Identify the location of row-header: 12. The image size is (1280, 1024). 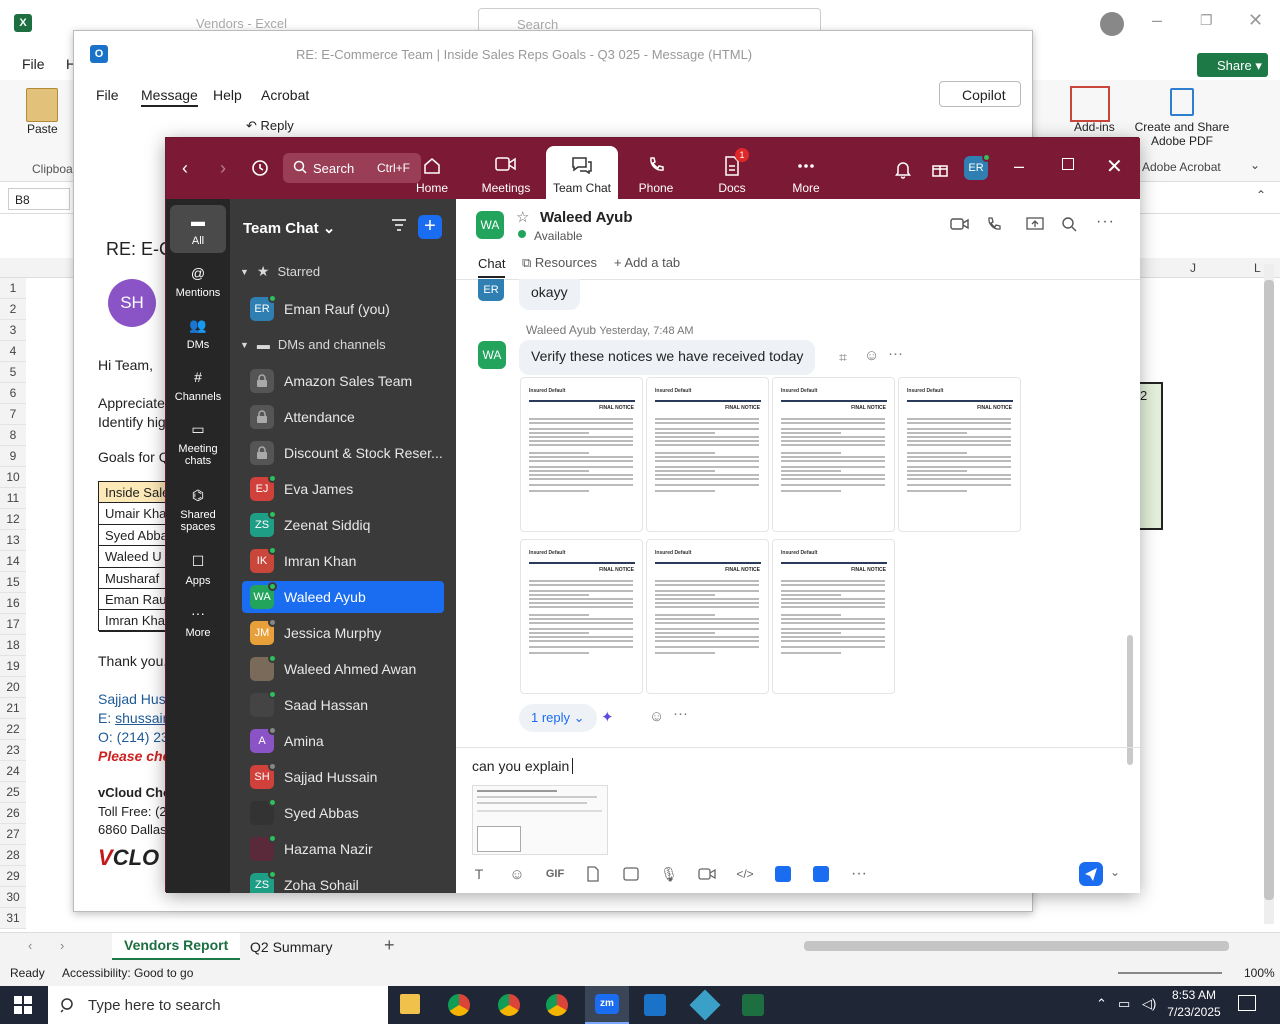
(13, 519).